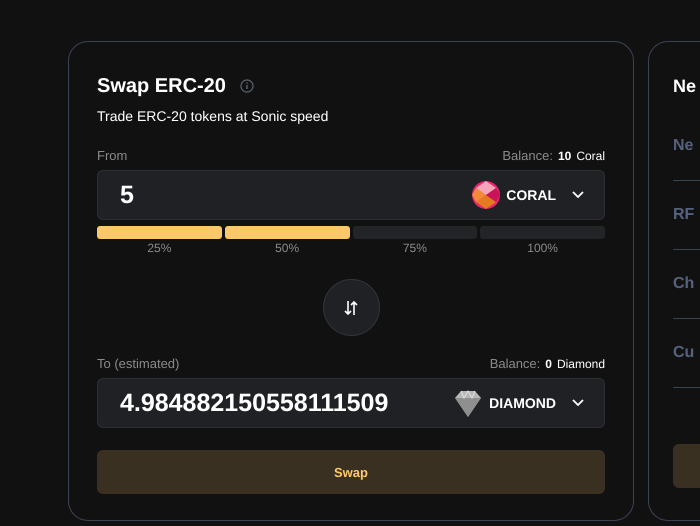 The image size is (700, 526). Describe the element at coordinates (138, 363) in the screenshot. I see `field-label: To (estimated)` at that location.